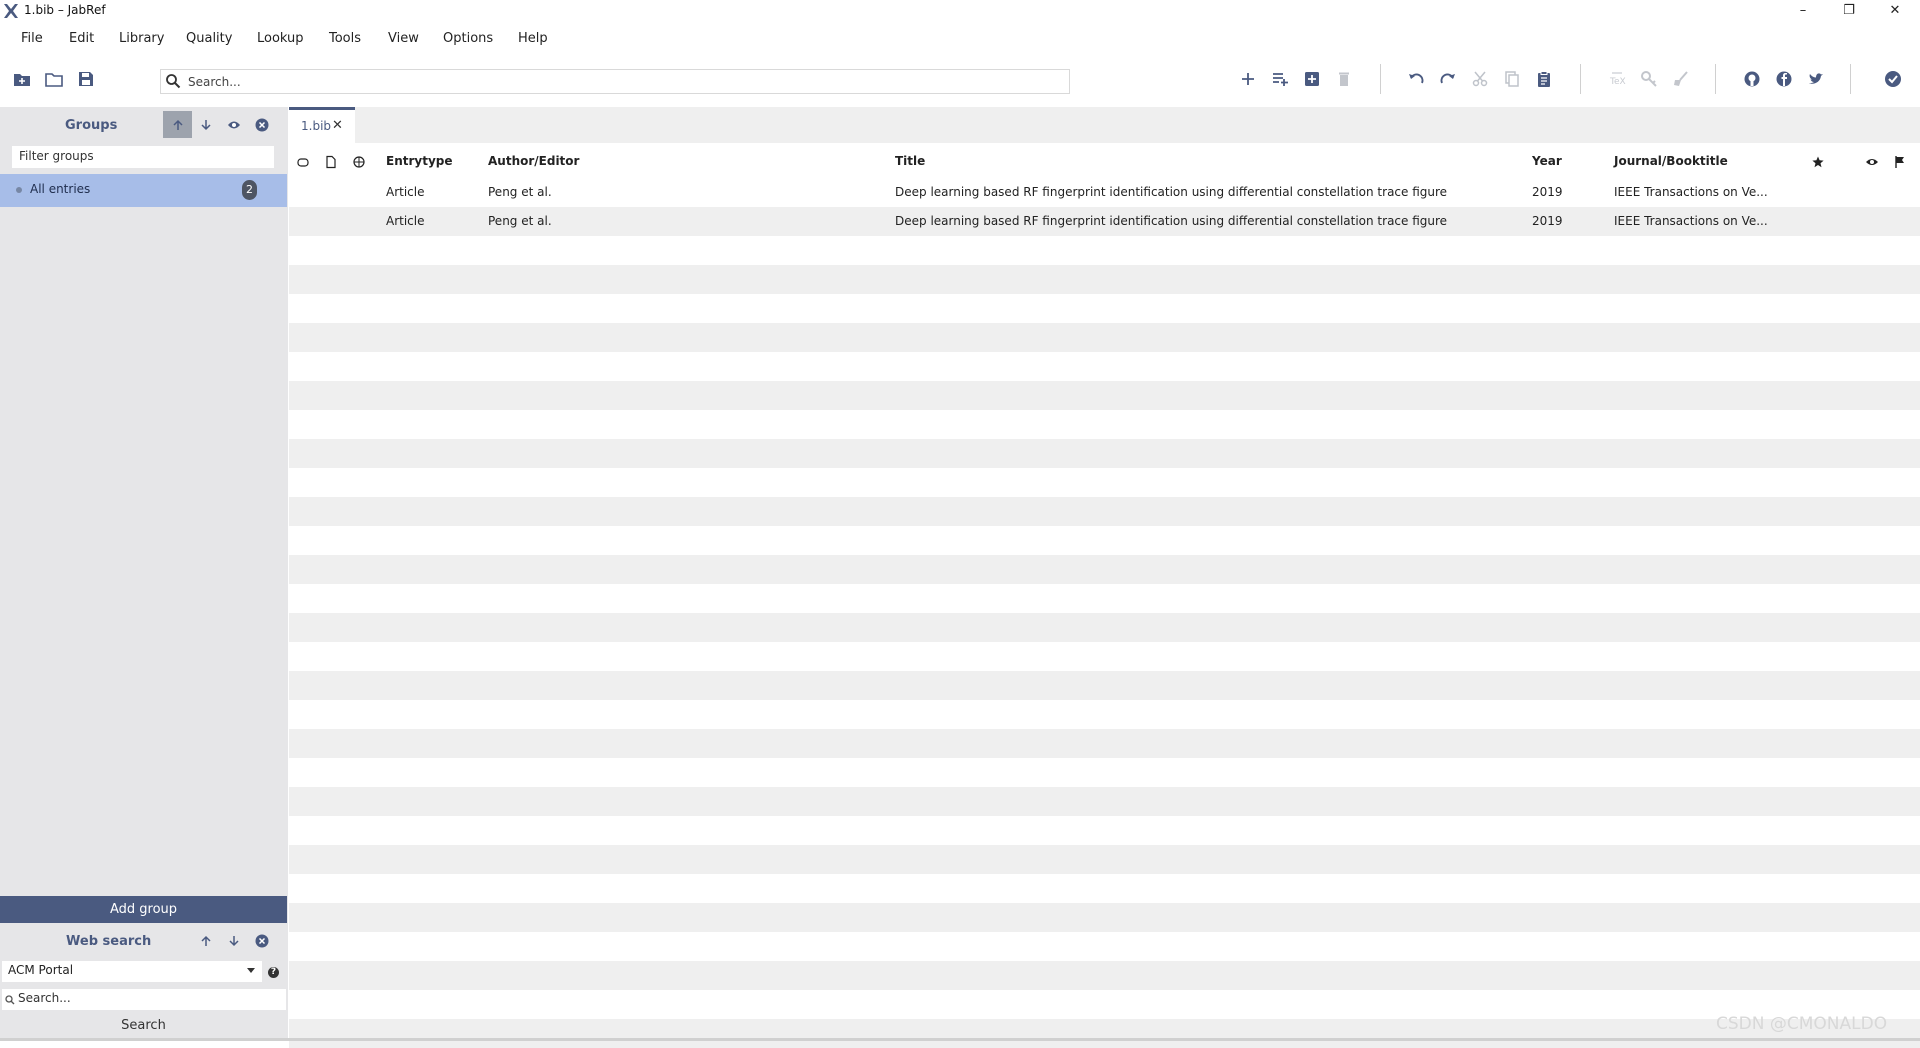 The height and width of the screenshot is (1048, 1920). Describe the element at coordinates (1872, 162) in the screenshot. I see `column-read-status-eye-icon` at that location.